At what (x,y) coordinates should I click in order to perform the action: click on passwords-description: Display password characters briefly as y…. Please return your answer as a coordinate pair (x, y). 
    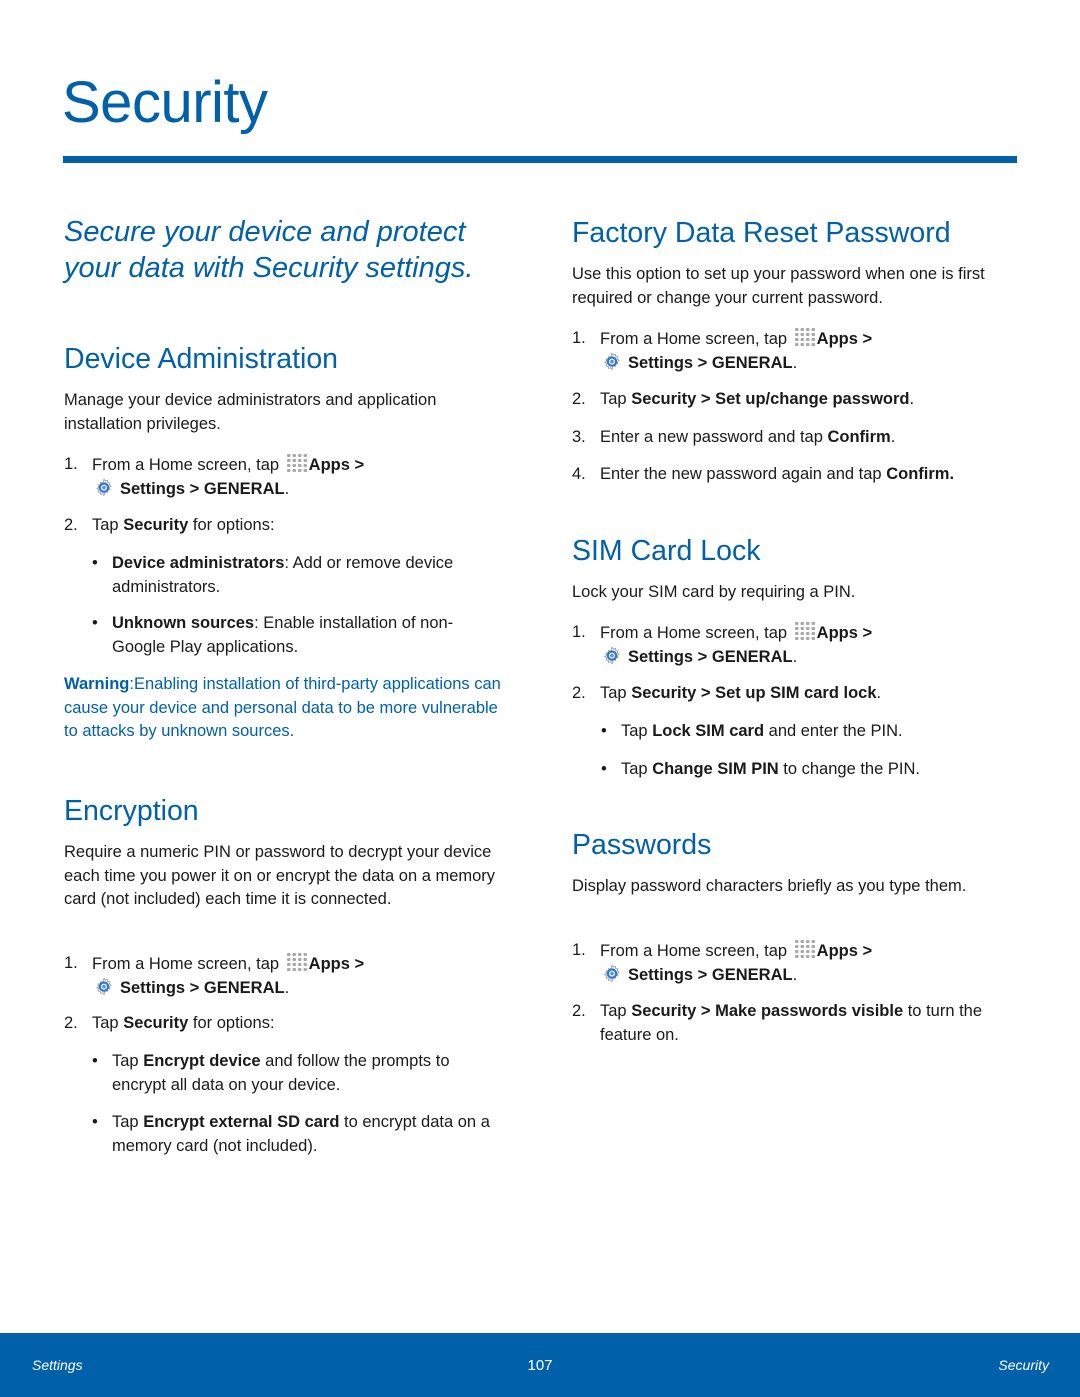
    Looking at the image, I should click on (769, 886).